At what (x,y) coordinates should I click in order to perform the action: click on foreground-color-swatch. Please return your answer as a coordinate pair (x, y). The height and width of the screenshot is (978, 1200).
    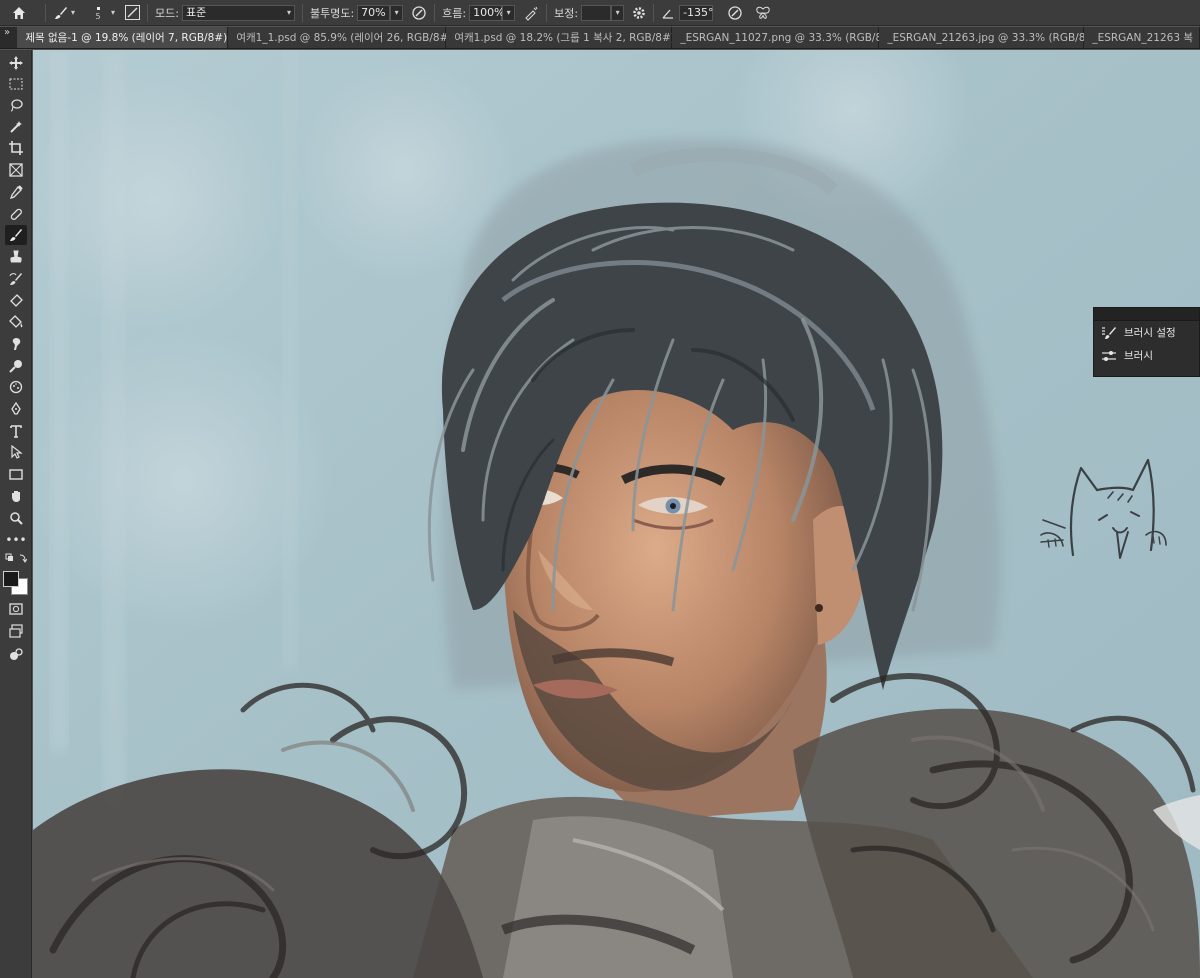
    Looking at the image, I should click on (11, 579).